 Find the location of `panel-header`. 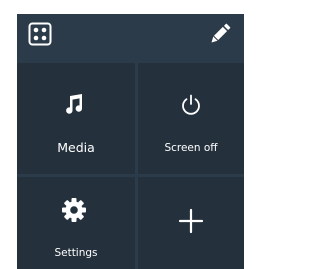

panel-header is located at coordinates (130, 38).